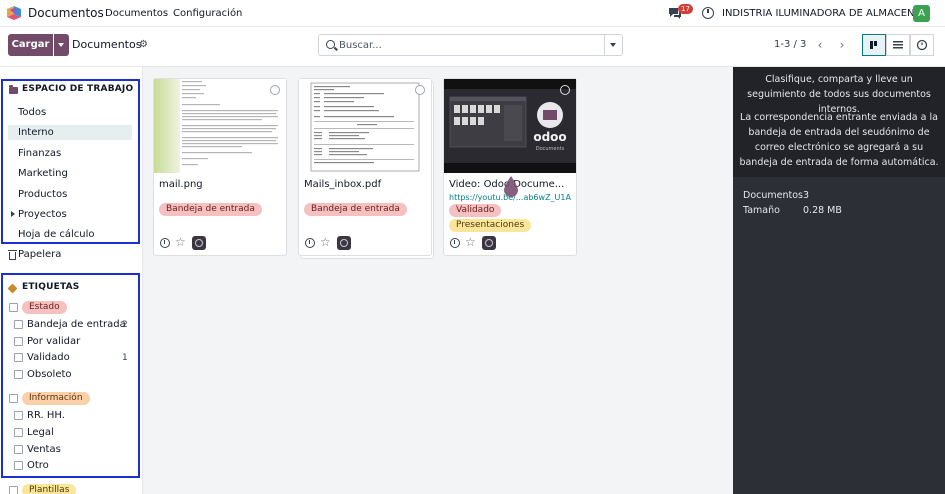 The width and height of the screenshot is (945, 494). I want to click on stat-value: 0.28 MB, so click(822, 210).